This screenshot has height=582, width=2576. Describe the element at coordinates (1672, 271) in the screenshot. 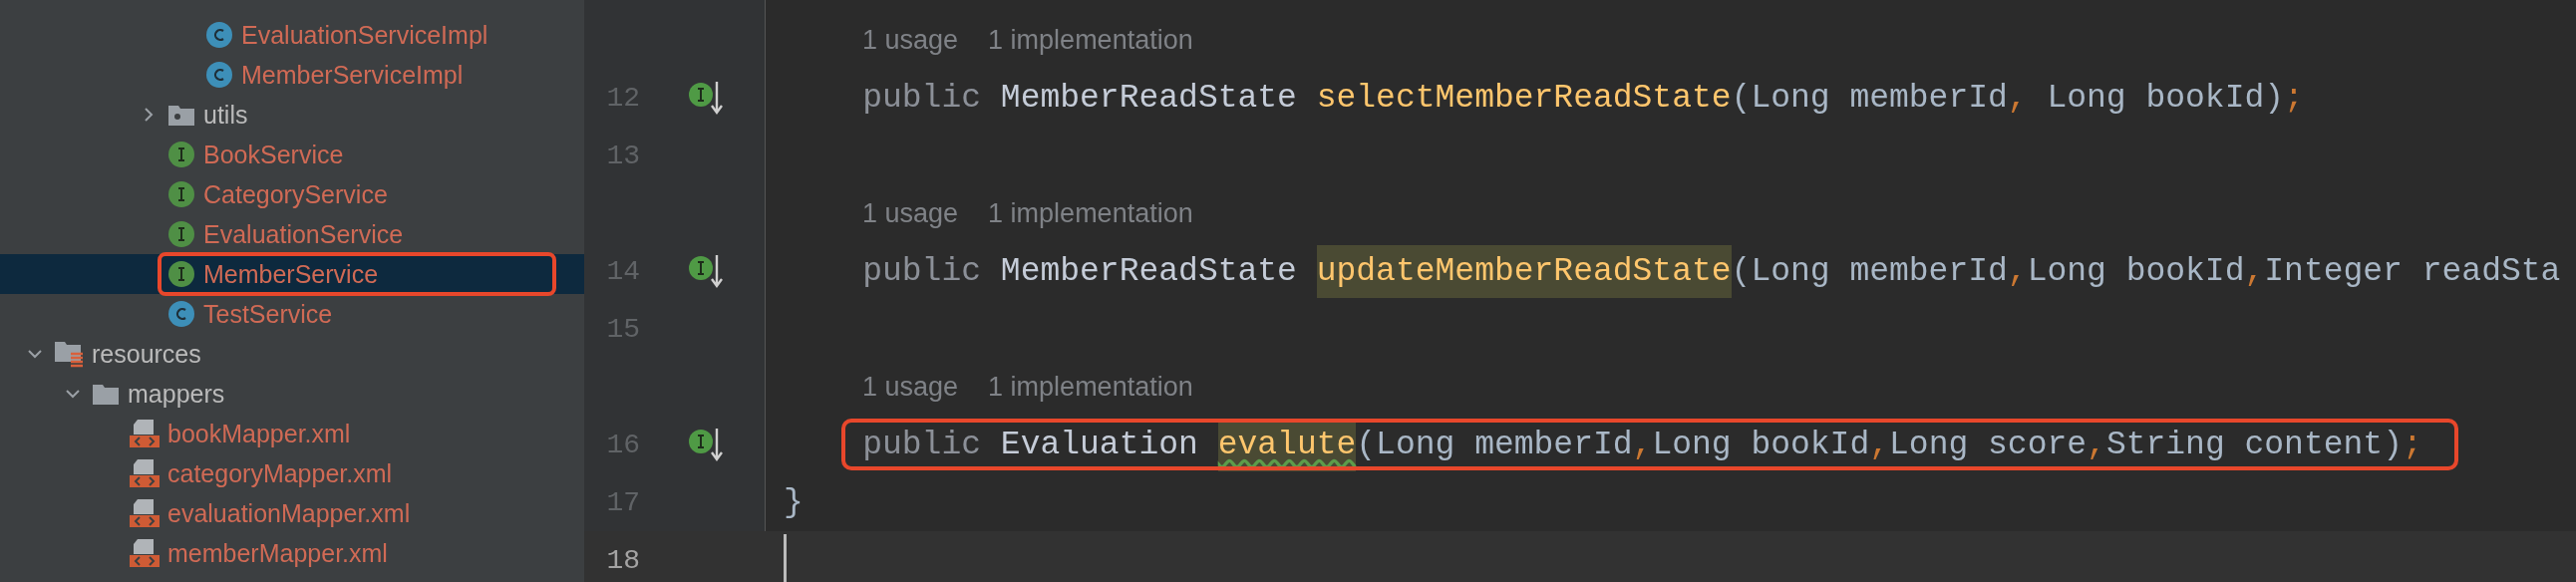

I see `code-line: public MemberReadState updateMemberReadState(Long memberId,Long bookId,Integer readSta` at that location.